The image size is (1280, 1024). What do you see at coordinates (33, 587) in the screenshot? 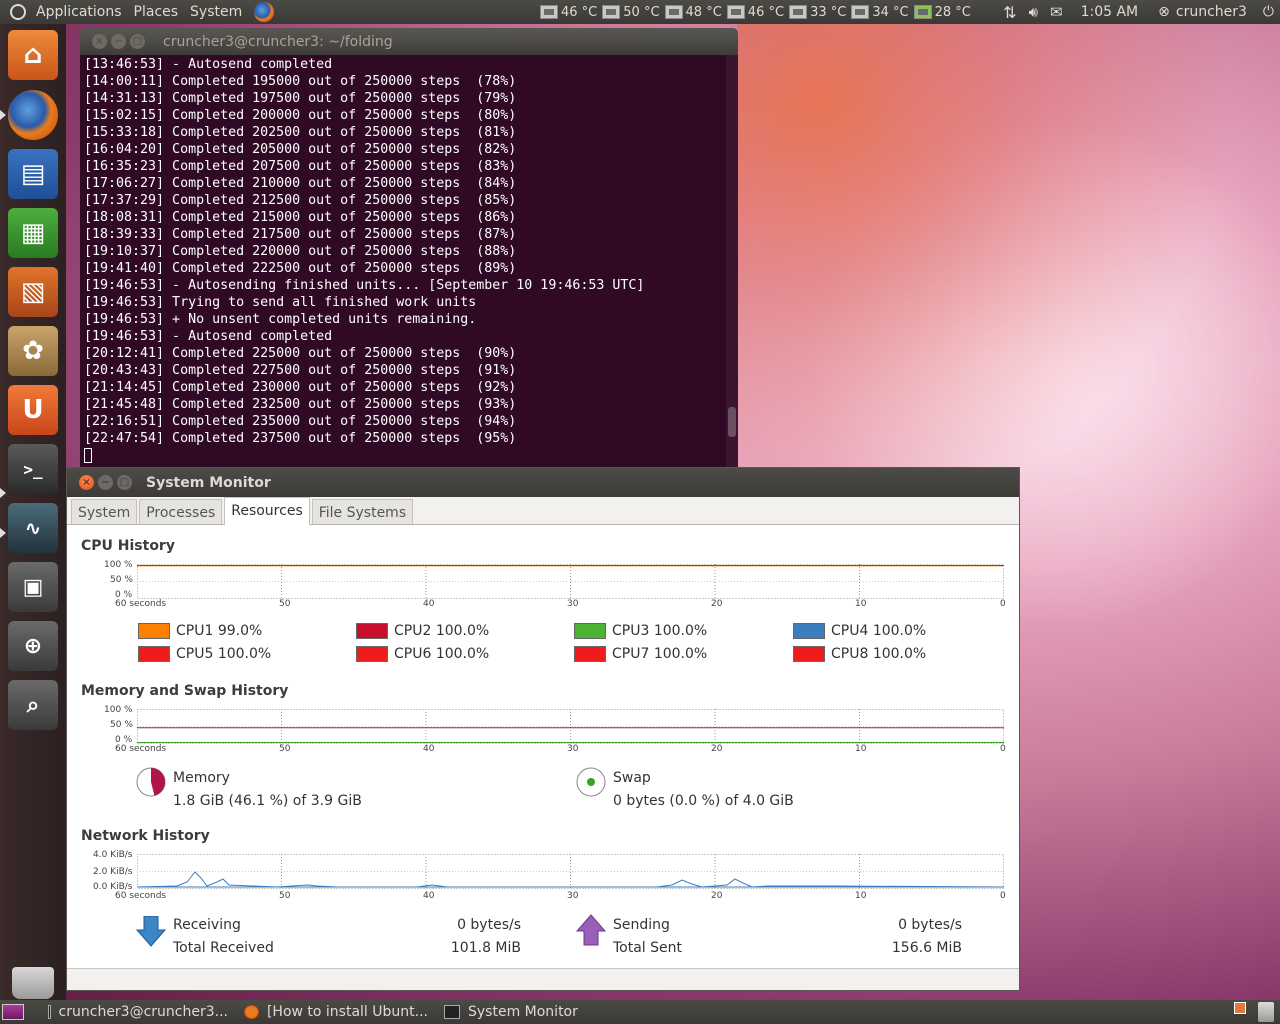
I see `workspace-switcher-icon: ▣` at bounding box center [33, 587].